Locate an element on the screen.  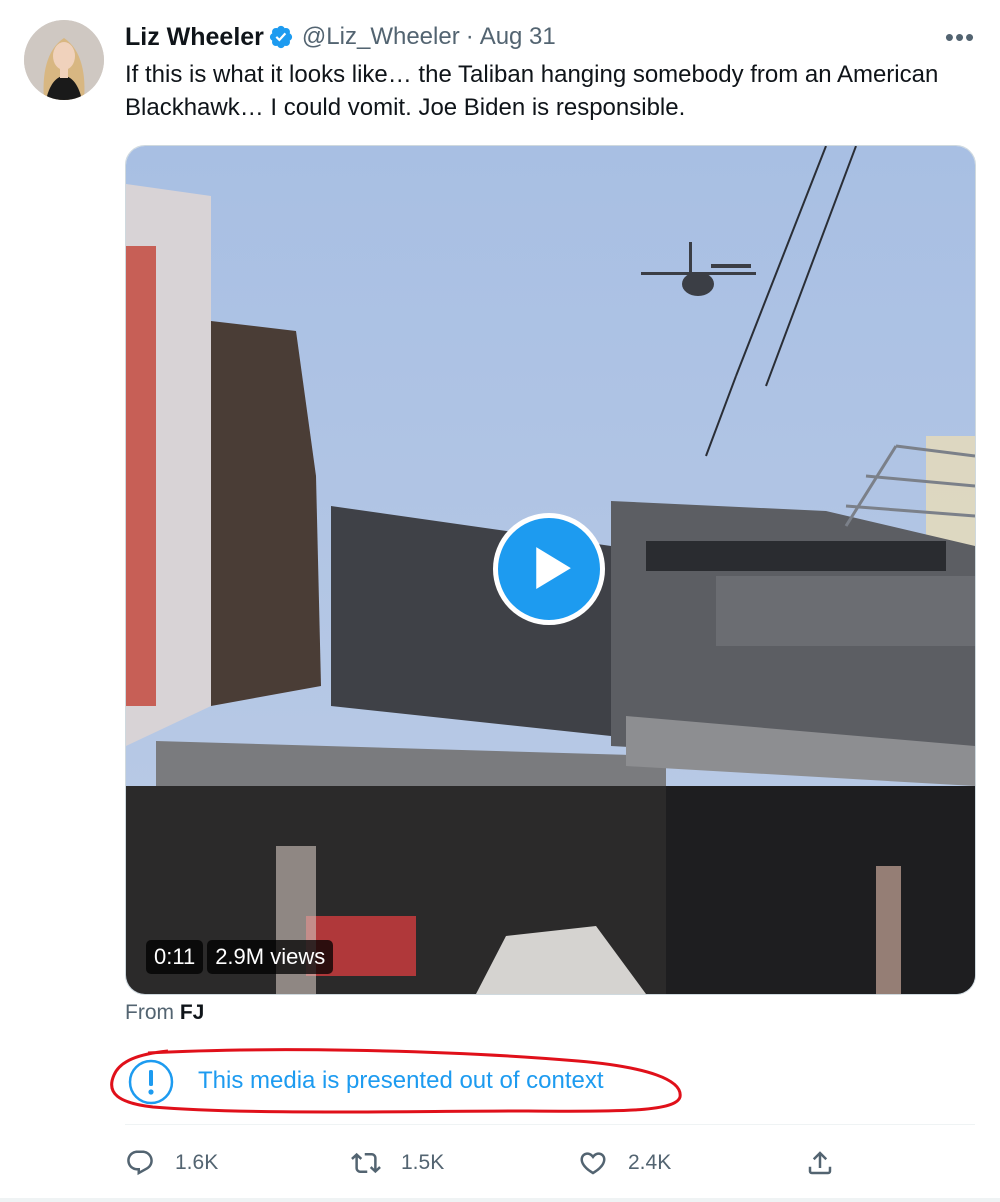
share-button is located at coordinates (820, 1163).